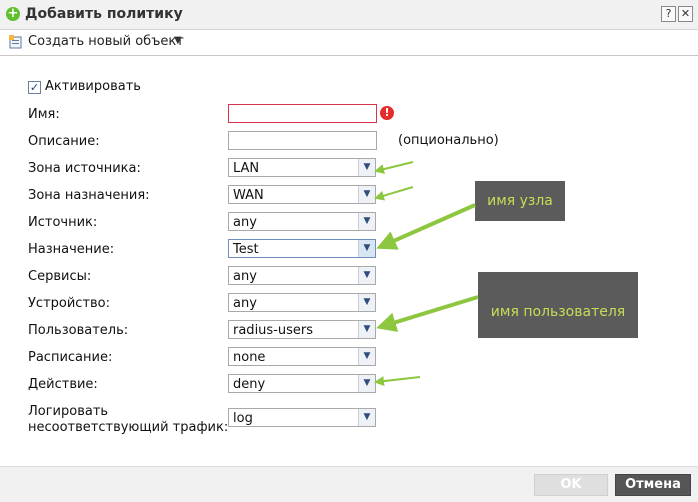 The width and height of the screenshot is (698, 502). Describe the element at coordinates (302, 167) in the screenshot. I see `source-zone-select: LAN ▼` at that location.